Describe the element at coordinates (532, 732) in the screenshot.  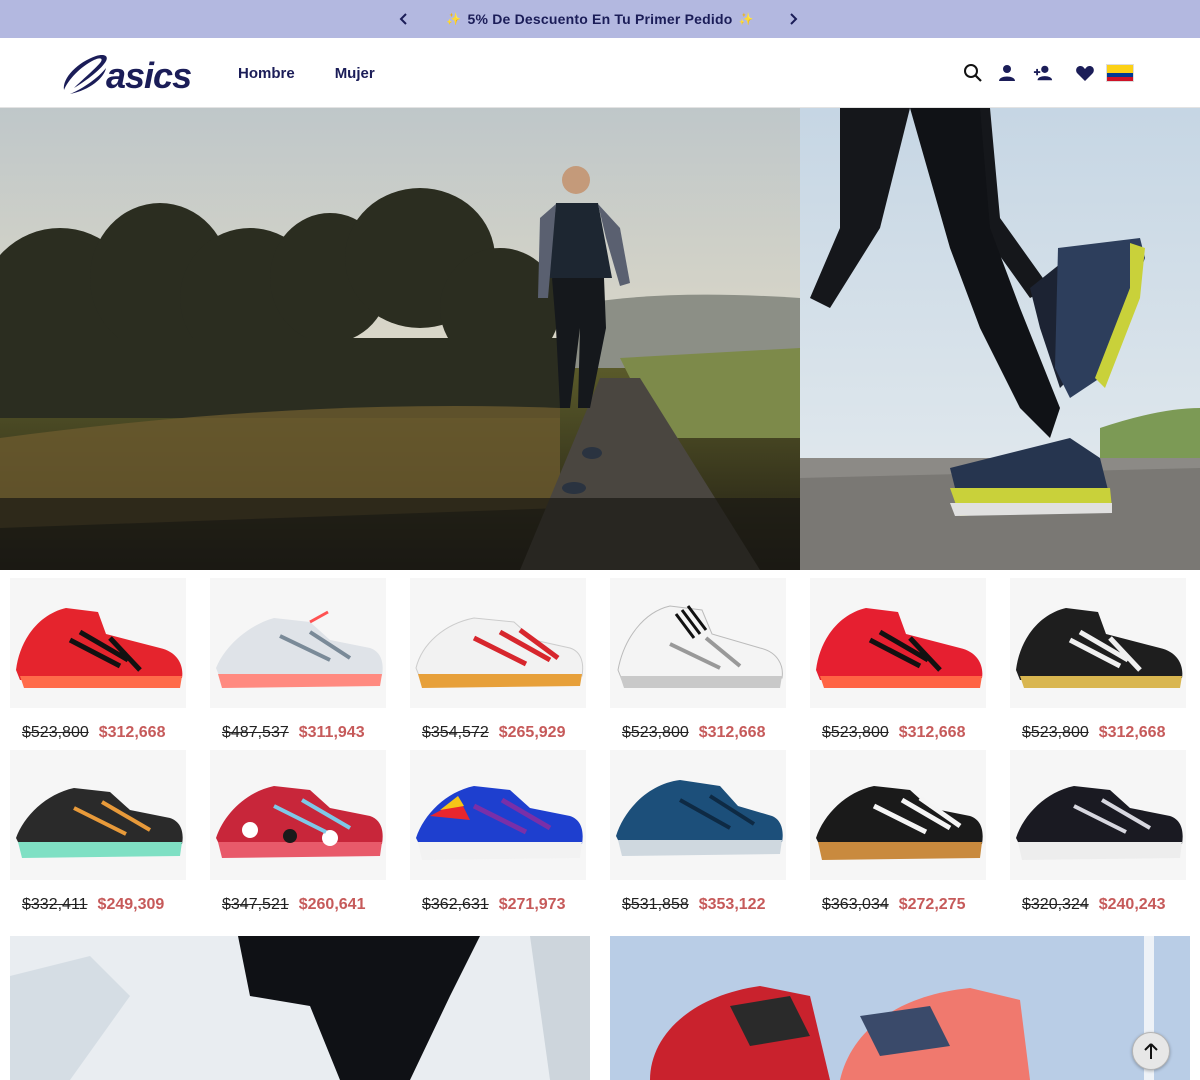
I see `sale-price: $265,929` at that location.